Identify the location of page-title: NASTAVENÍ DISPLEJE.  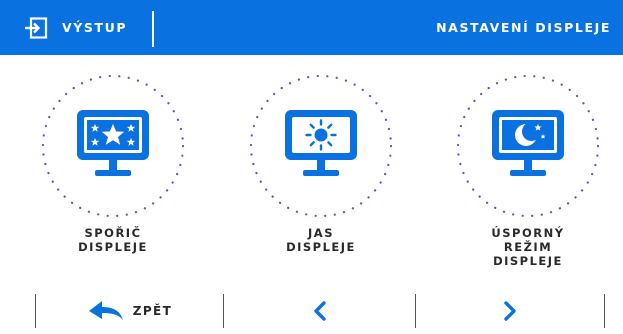
(523, 27).